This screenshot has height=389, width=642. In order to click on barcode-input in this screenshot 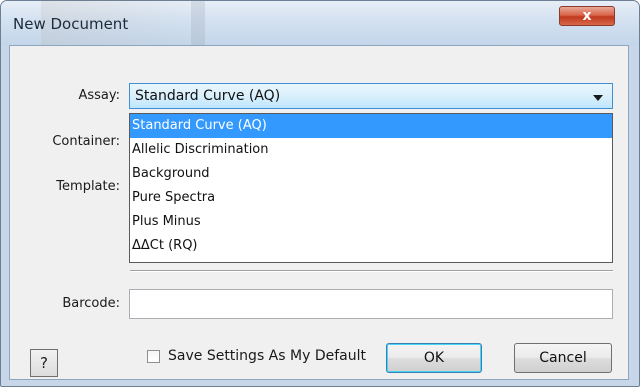, I will do `click(371, 304)`.